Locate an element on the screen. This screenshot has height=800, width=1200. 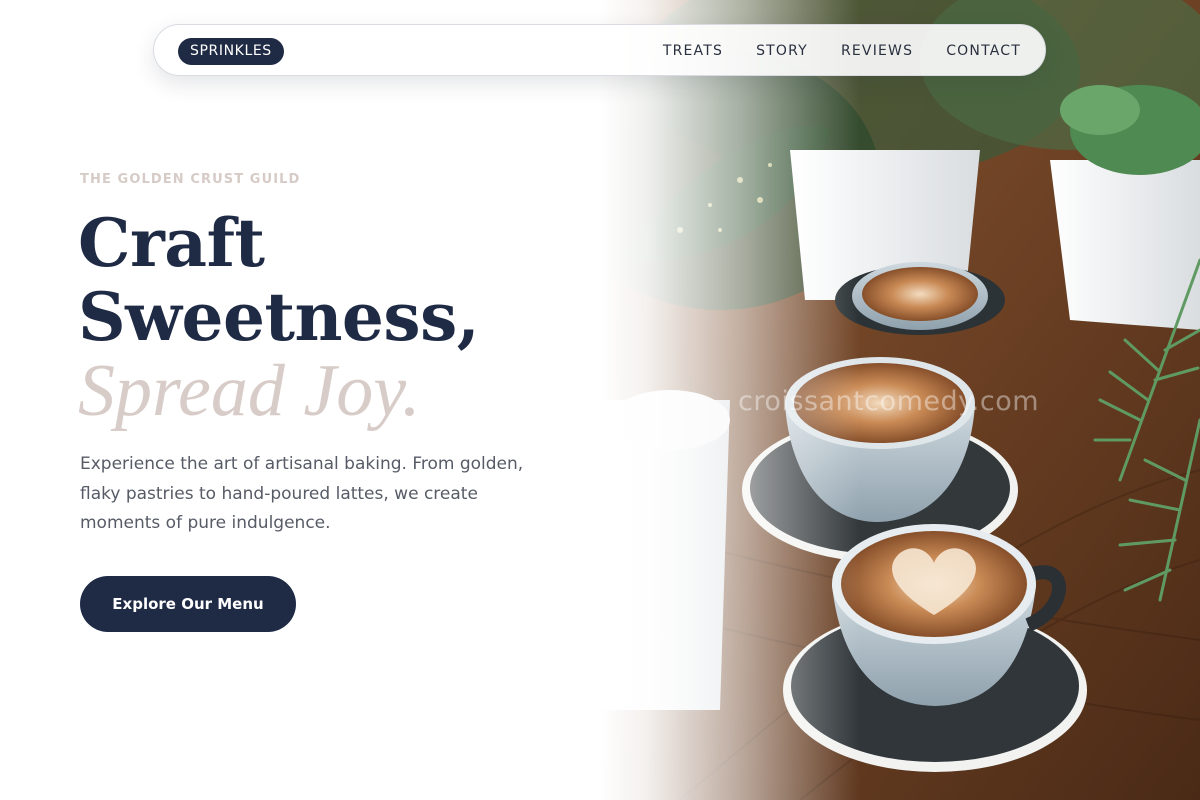
nav-link-story: STORY is located at coordinates (782, 51).